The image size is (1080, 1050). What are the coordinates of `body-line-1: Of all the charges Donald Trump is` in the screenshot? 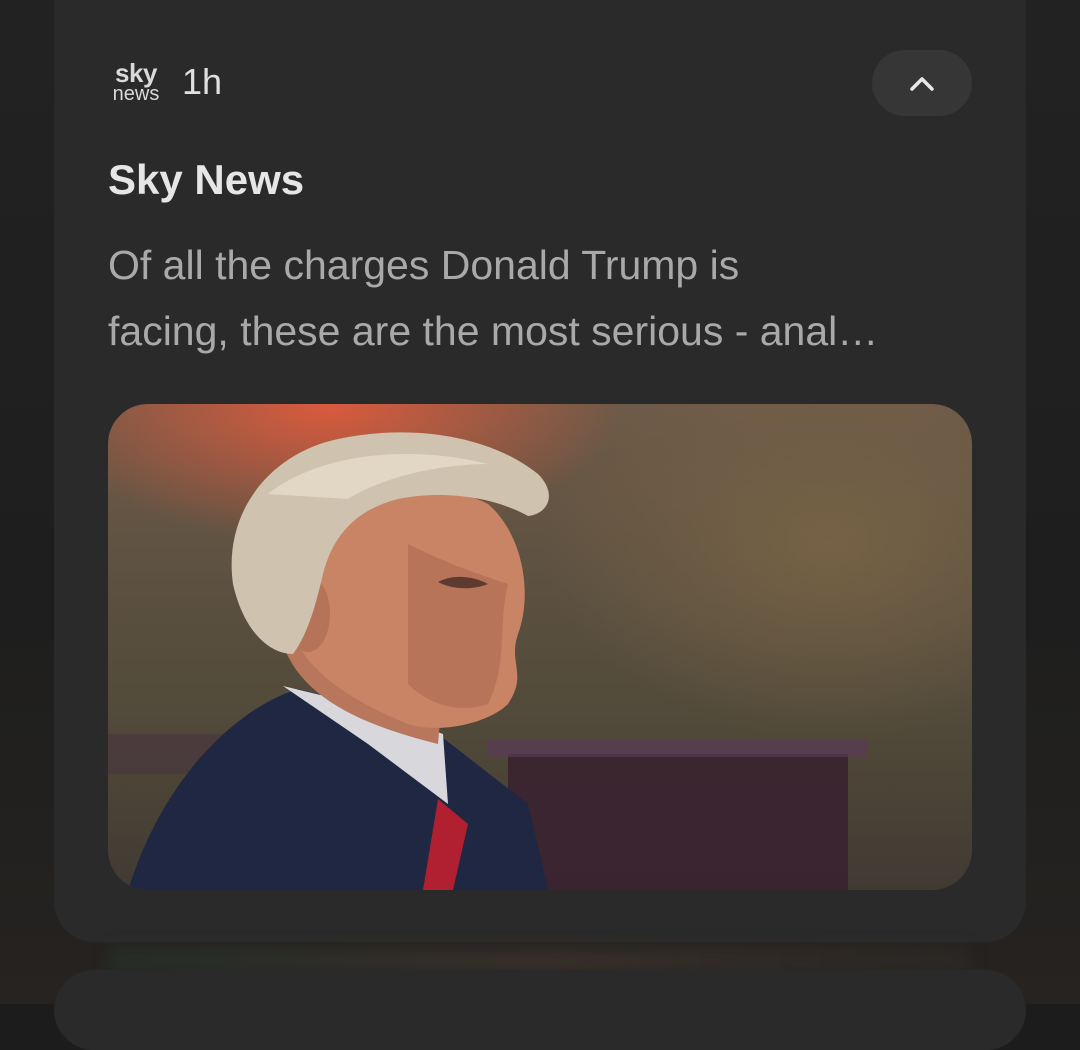 It's located at (424, 265).